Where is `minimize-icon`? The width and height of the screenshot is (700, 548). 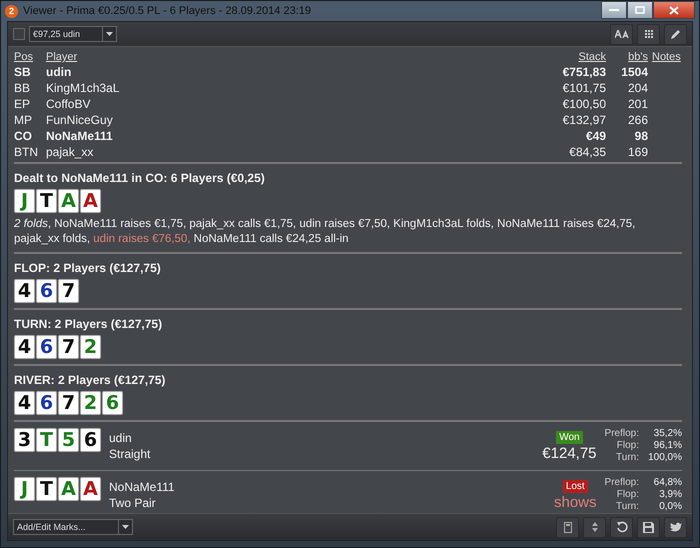
minimize-icon is located at coordinates (614, 10).